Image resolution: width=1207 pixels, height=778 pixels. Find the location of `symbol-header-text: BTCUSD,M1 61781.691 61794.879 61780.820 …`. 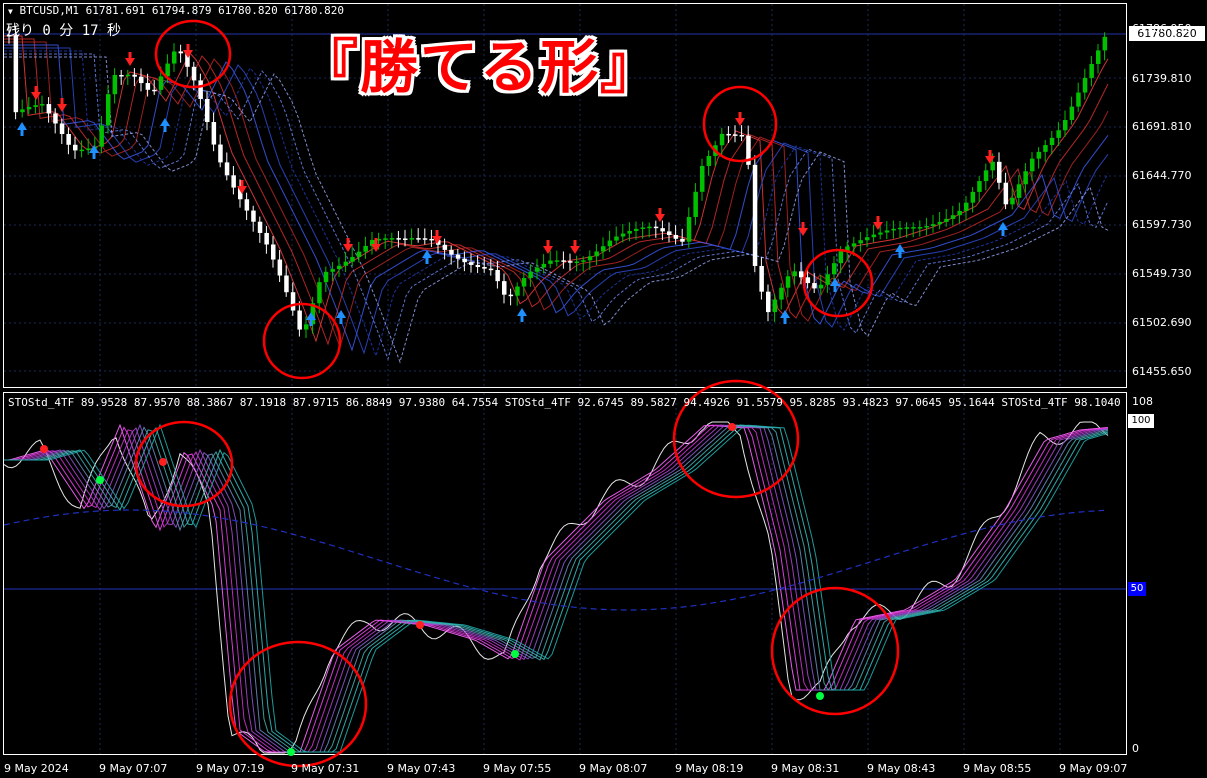

symbol-header-text: BTCUSD,M1 61781.691 61794.879 61780.820 … is located at coordinates (181, 10).